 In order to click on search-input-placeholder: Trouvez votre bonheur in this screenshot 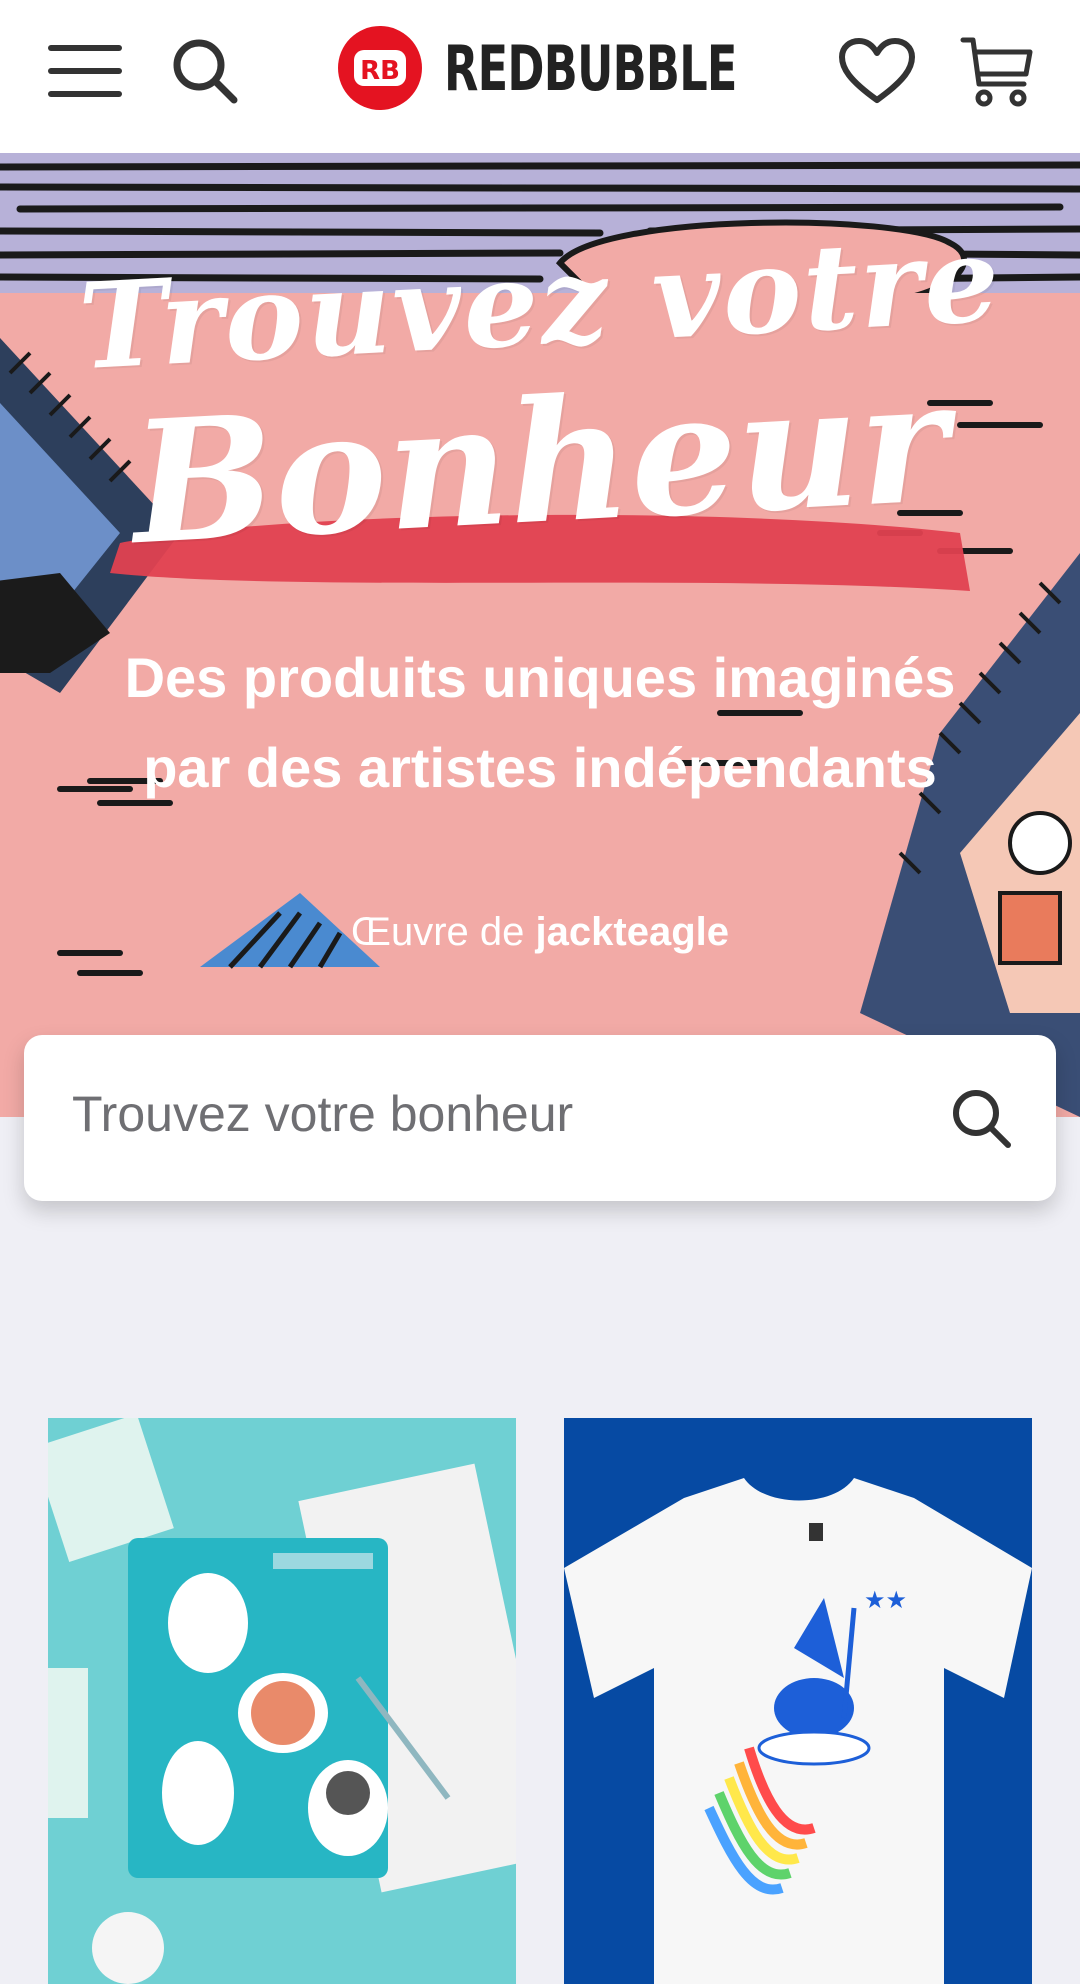, I will do `click(322, 1114)`.